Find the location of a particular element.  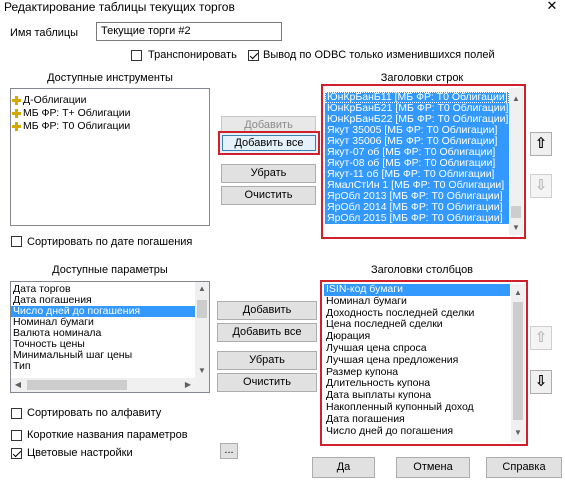

add-all-params-button: Добавить все is located at coordinates (267, 332).